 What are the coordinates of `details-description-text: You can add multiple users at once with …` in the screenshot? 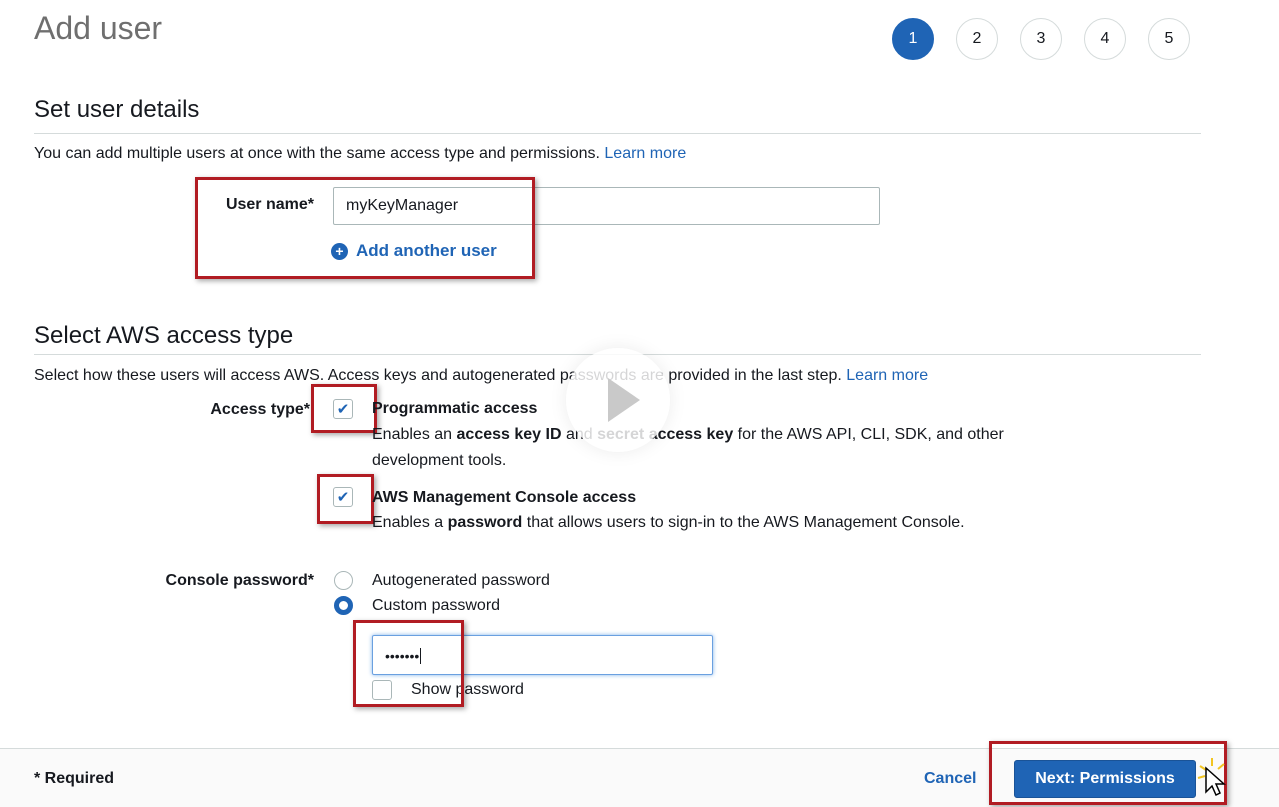 It's located at (317, 153).